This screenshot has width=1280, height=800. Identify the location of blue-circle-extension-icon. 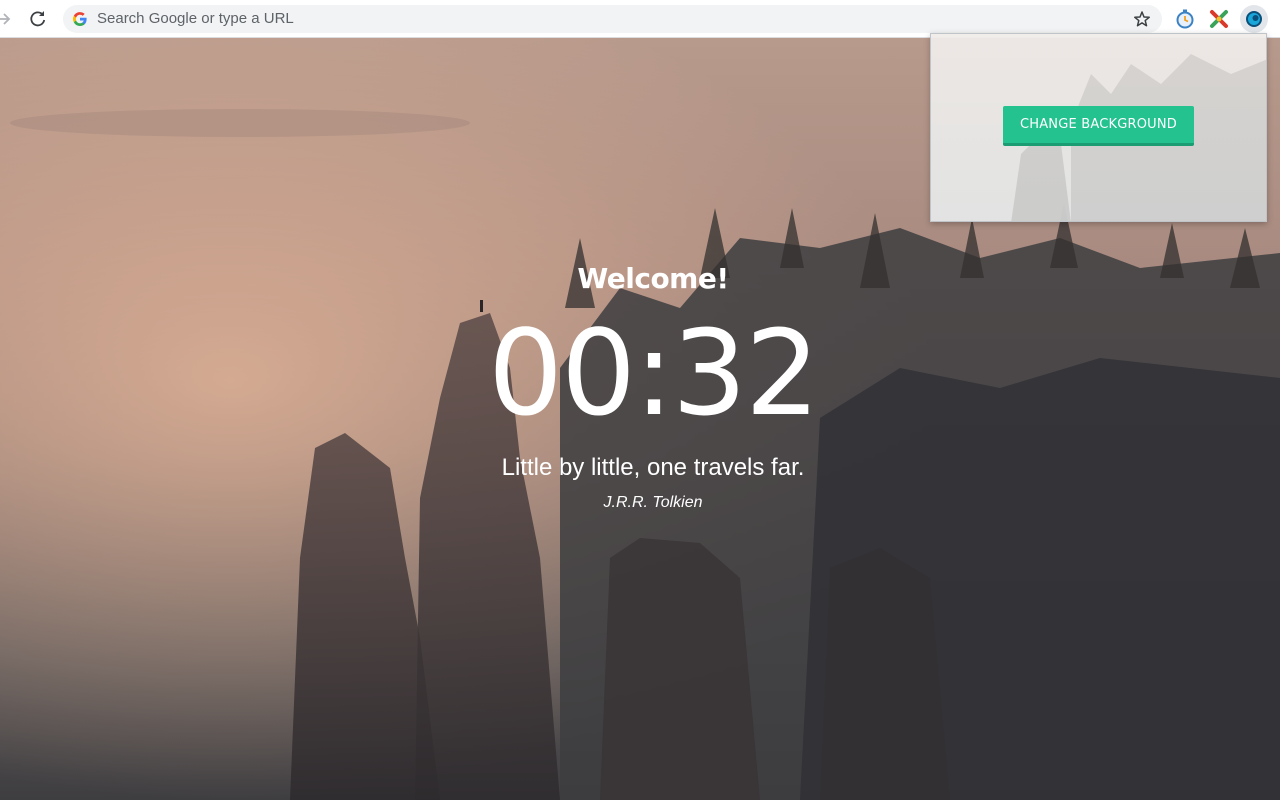
(1254, 19).